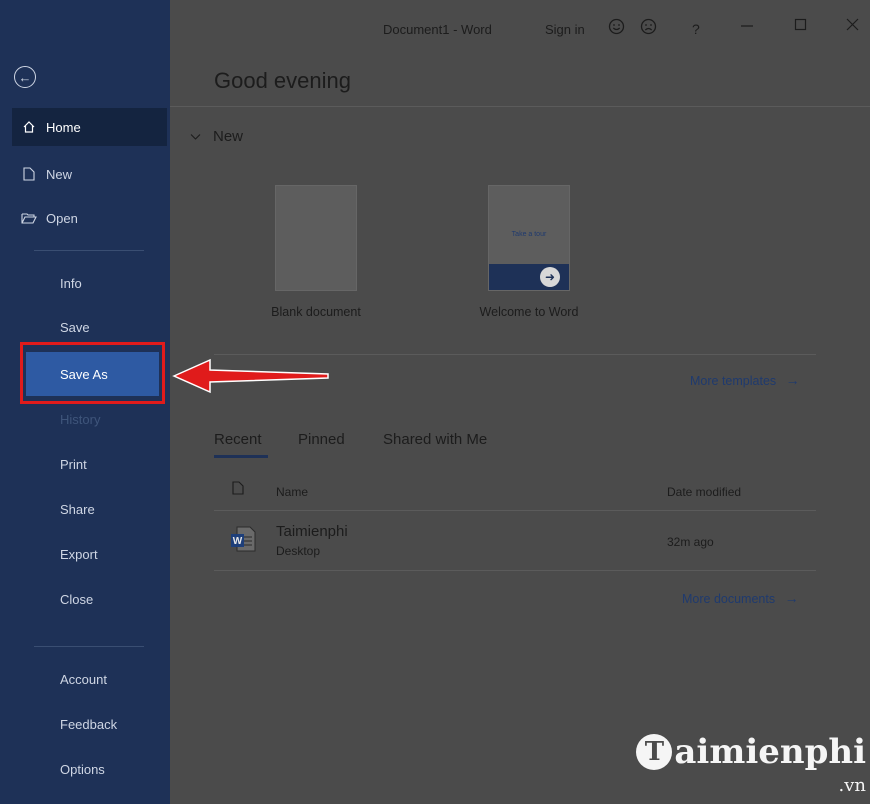 The height and width of the screenshot is (804, 870). What do you see at coordinates (298, 551) in the screenshot?
I see `document-location: Desktop` at bounding box center [298, 551].